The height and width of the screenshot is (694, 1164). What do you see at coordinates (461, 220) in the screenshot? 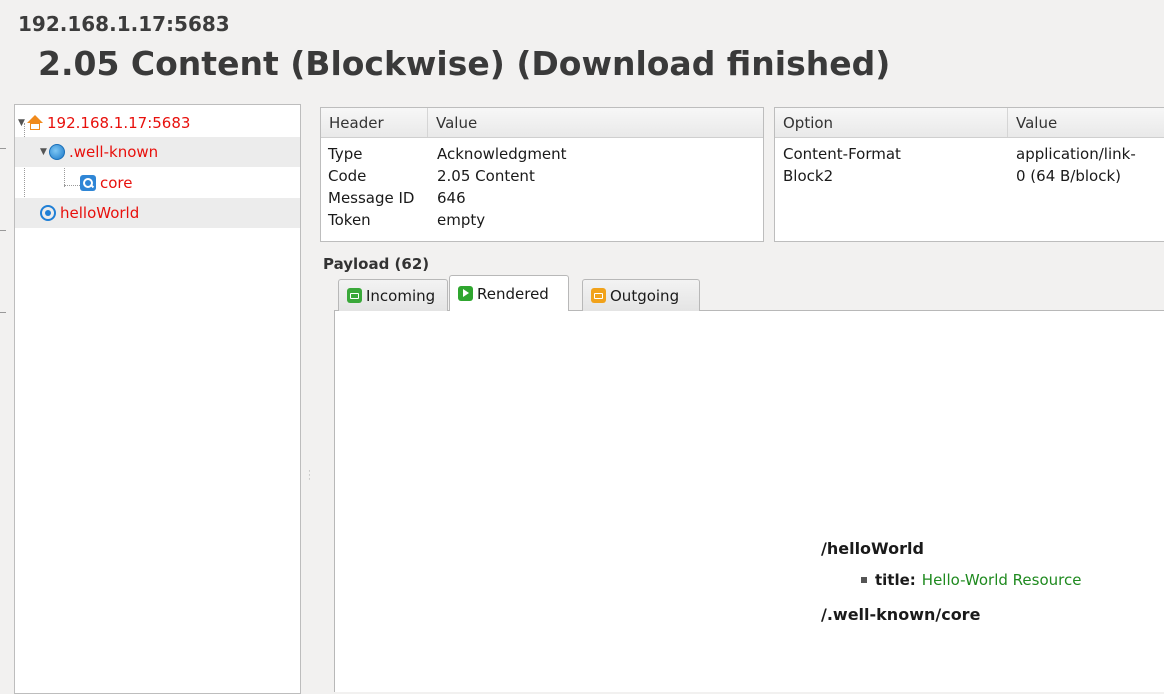
I see `table-cell: empty` at bounding box center [461, 220].